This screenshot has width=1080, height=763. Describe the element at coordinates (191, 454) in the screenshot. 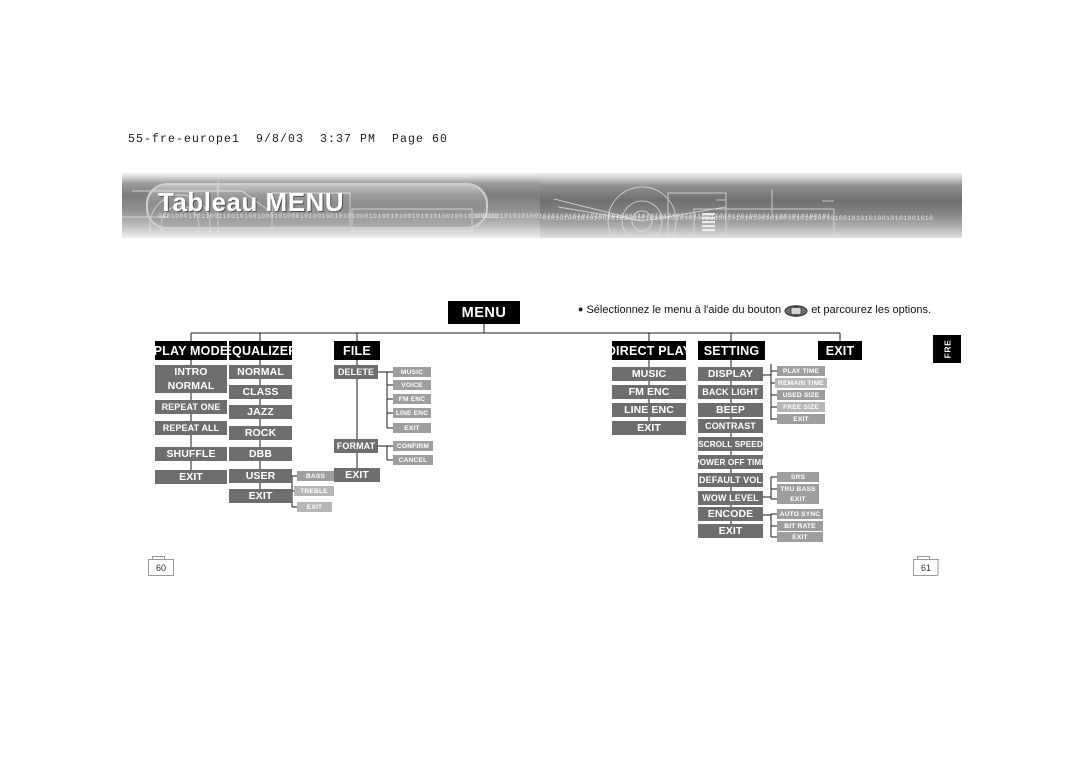

I see `tree-item-play-mode-shuffle: SHUFFLE` at that location.